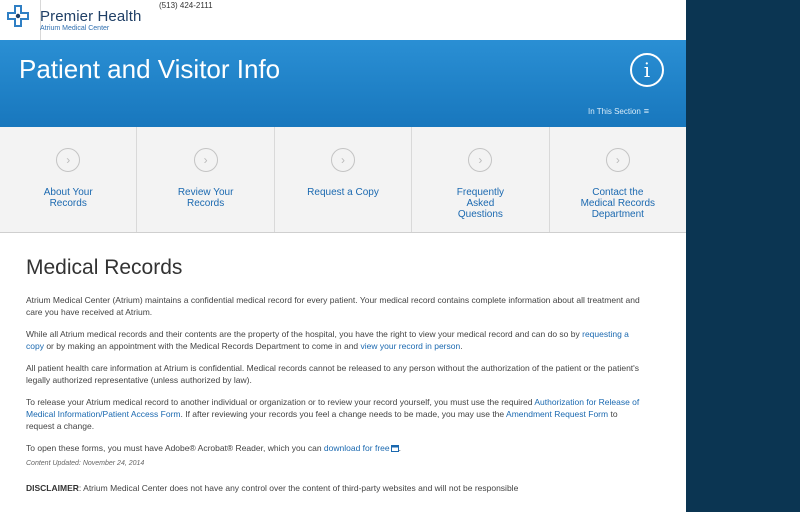 This screenshot has width=800, height=512. What do you see at coordinates (618, 203) in the screenshot?
I see `tile-label: Contact the Medical Records Department` at bounding box center [618, 203].